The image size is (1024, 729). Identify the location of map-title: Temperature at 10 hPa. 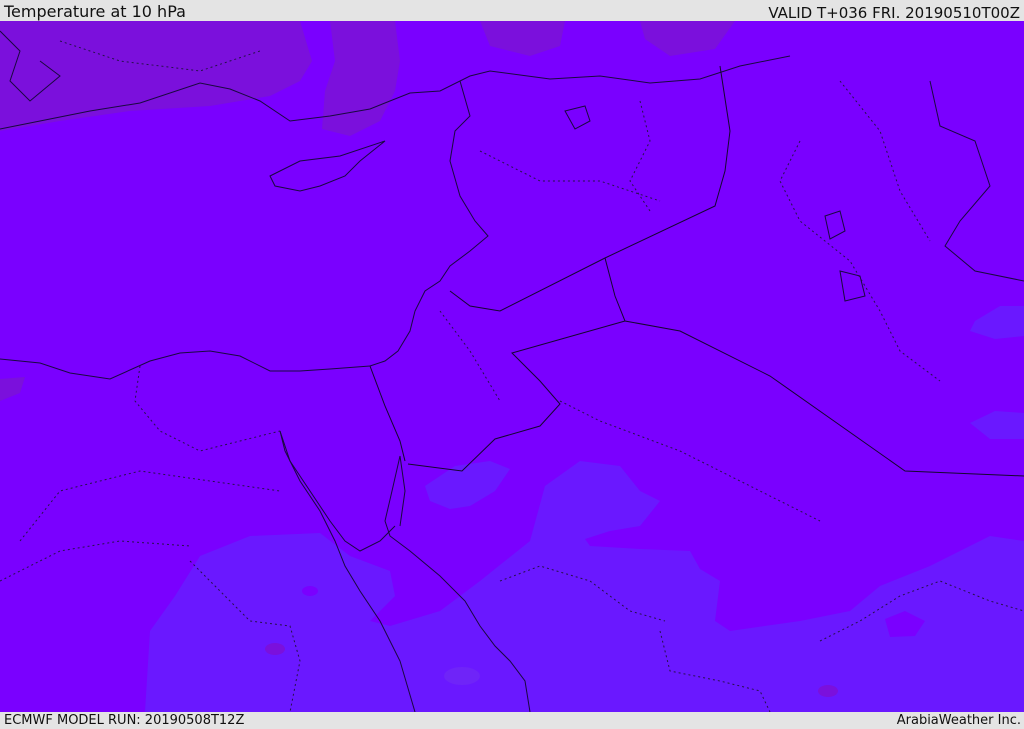
(95, 11).